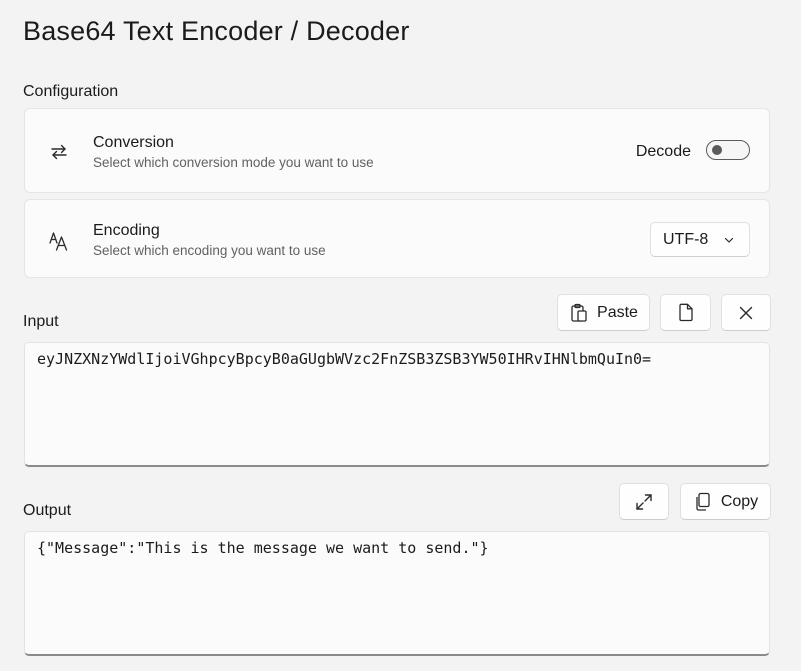  I want to click on output-section-label: Output, so click(47, 510).